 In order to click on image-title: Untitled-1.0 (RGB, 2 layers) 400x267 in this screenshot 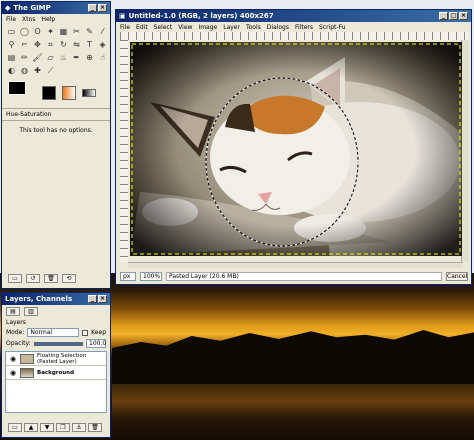, I will do `click(201, 16)`.